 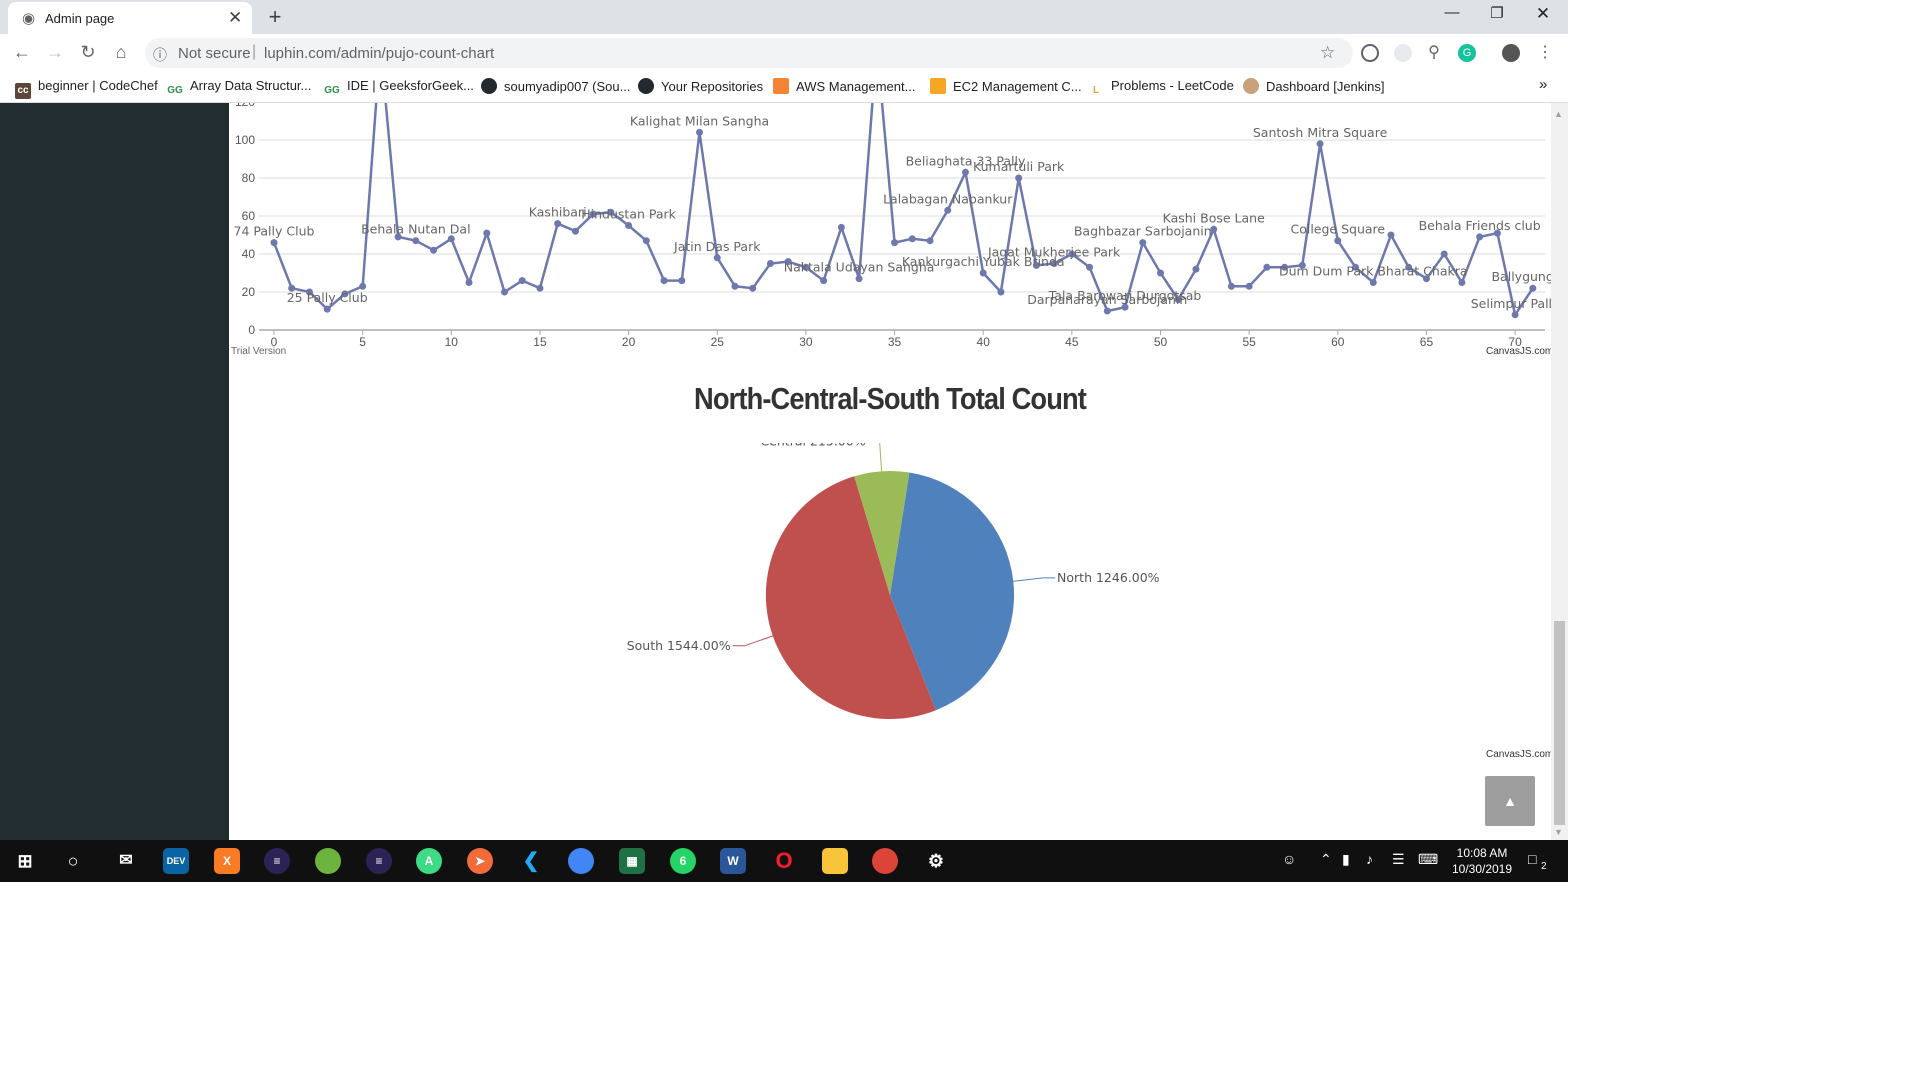 I want to click on whatsapp-icon: 6, so click(x=683, y=861).